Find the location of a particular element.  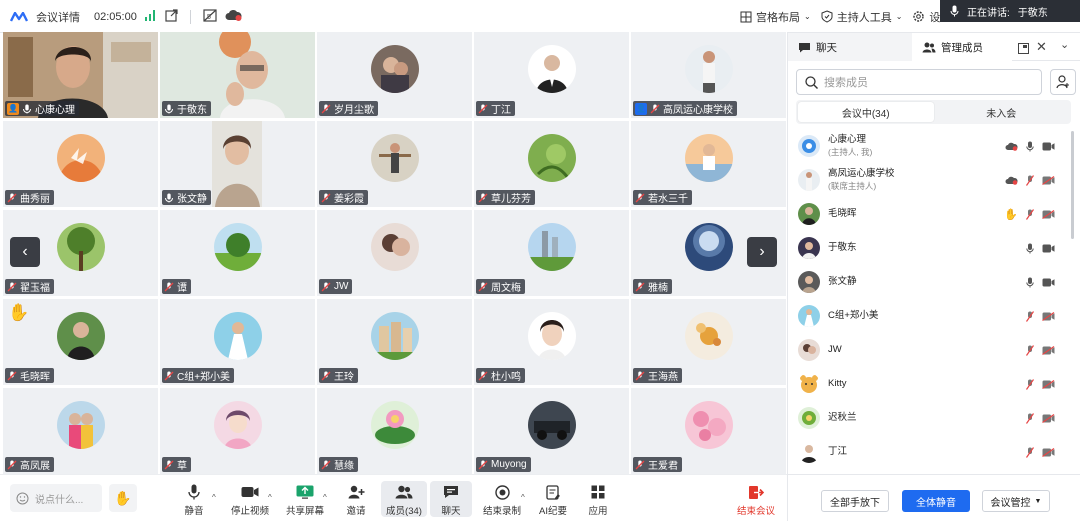

member-row: 毛晓晖 ✋ is located at coordinates (929, 214).